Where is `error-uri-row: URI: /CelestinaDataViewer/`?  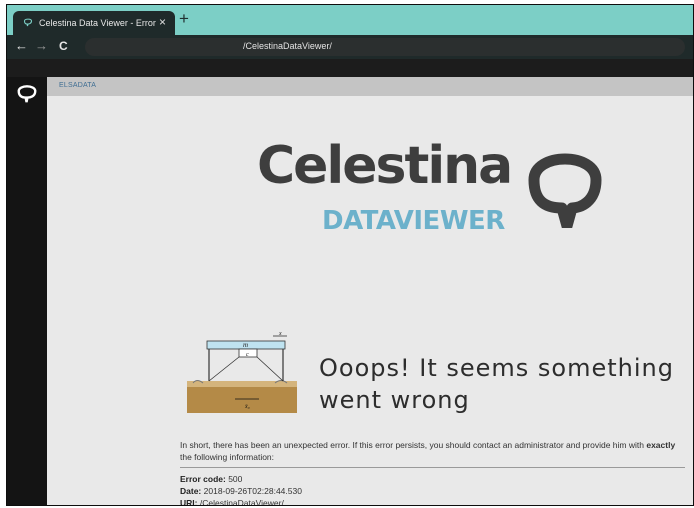
error-uri-row: URI: /CelestinaDataViewer/ is located at coordinates (241, 501).